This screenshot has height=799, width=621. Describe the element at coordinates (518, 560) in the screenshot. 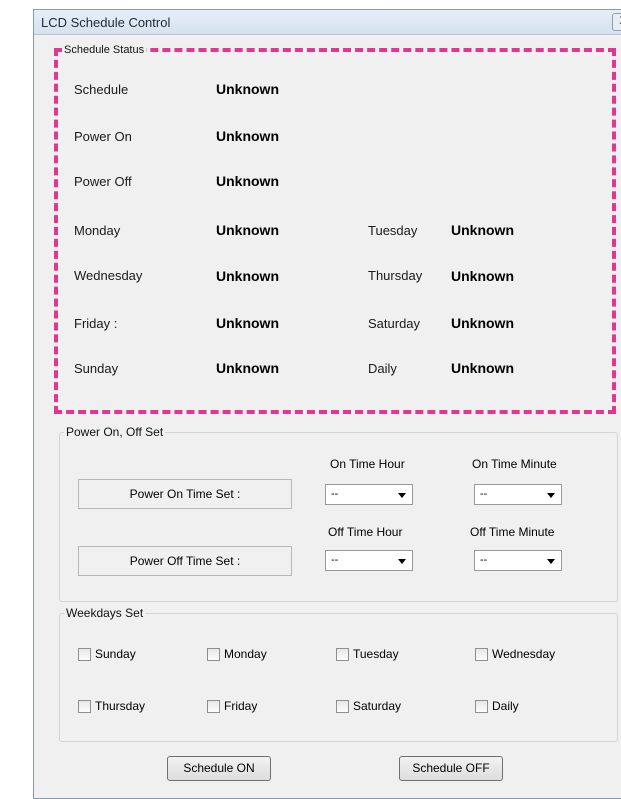

I see `off-minute-select: --` at that location.